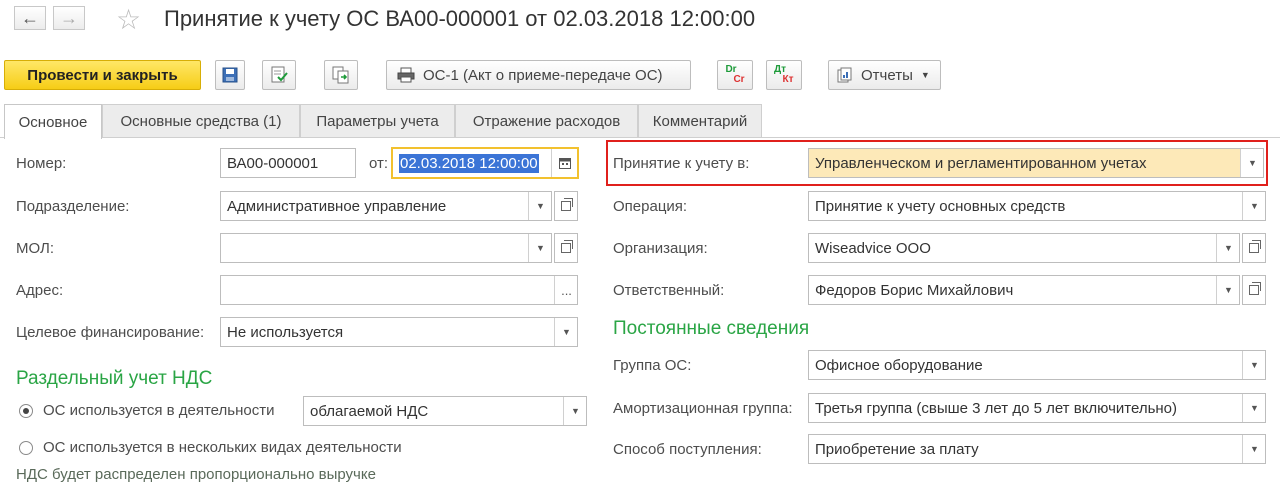  Describe the element at coordinates (669, 290) in the screenshot. I see `responsible-label: Ответственный:` at that location.